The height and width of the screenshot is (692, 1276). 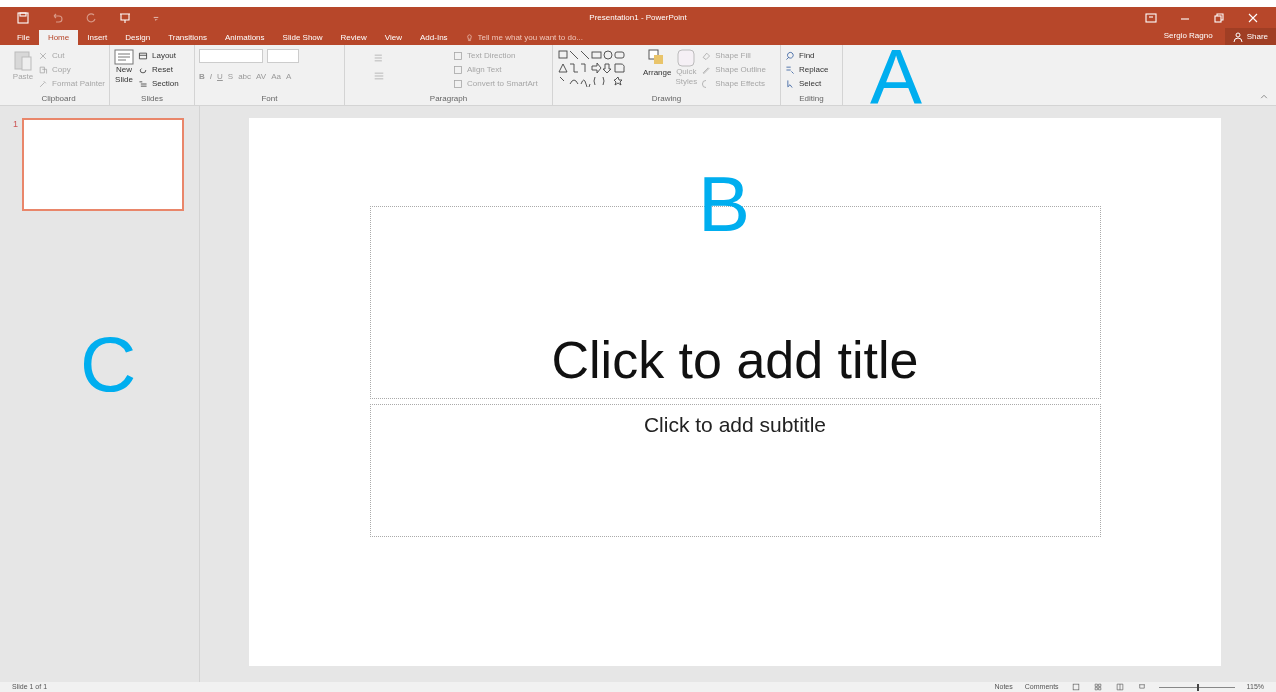 I want to click on presentation-icon, so click(x=125, y=17).